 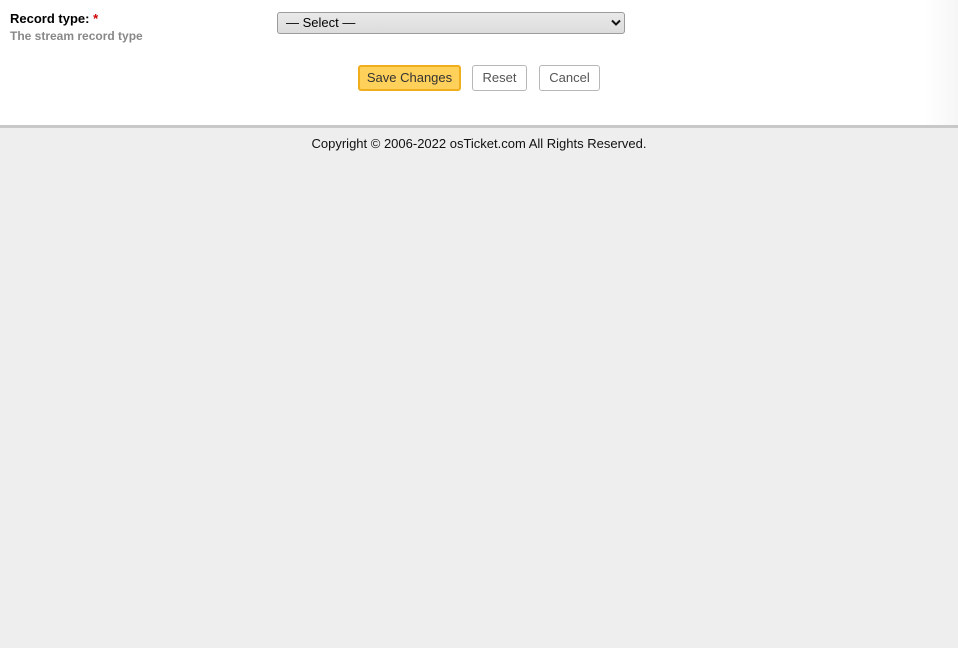 What do you see at coordinates (616, 22) in the screenshot?
I see `chevron-down-icon` at bounding box center [616, 22].